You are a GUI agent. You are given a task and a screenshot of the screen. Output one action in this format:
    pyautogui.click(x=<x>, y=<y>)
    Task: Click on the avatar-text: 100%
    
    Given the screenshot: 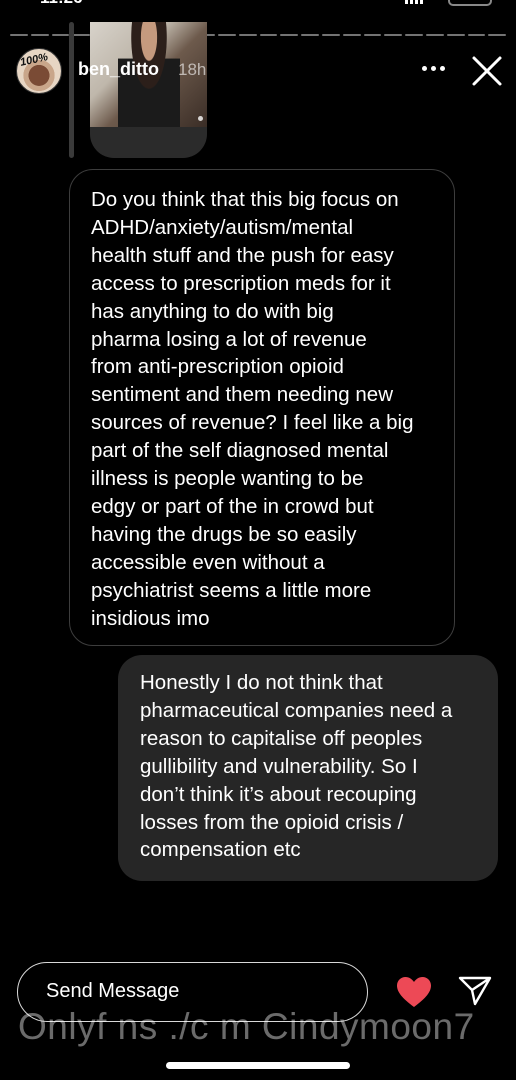 What is the action you would take?
    pyautogui.click(x=34, y=60)
    